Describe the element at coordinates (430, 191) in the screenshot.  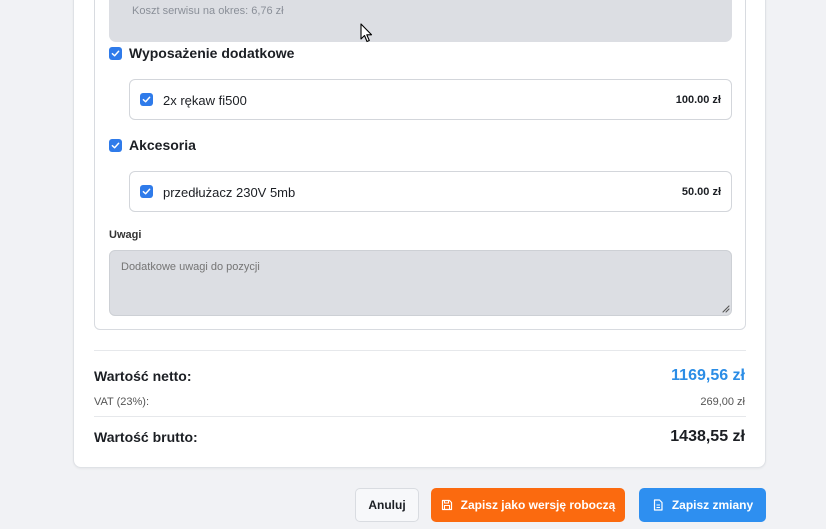
I see `accessory-item-row: przedłużacz 230V 5mb 50.00 zł` at that location.